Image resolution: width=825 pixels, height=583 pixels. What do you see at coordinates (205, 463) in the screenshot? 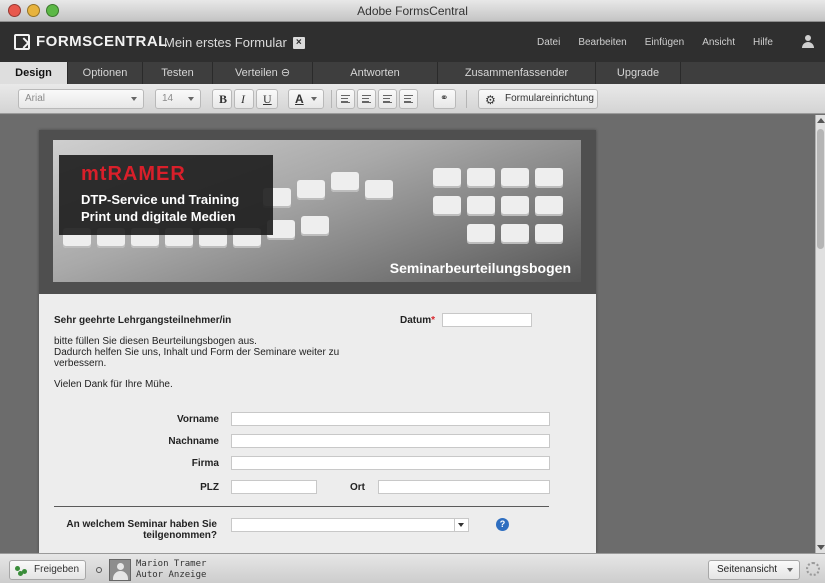
I see `firma-label: Firma` at bounding box center [205, 463].